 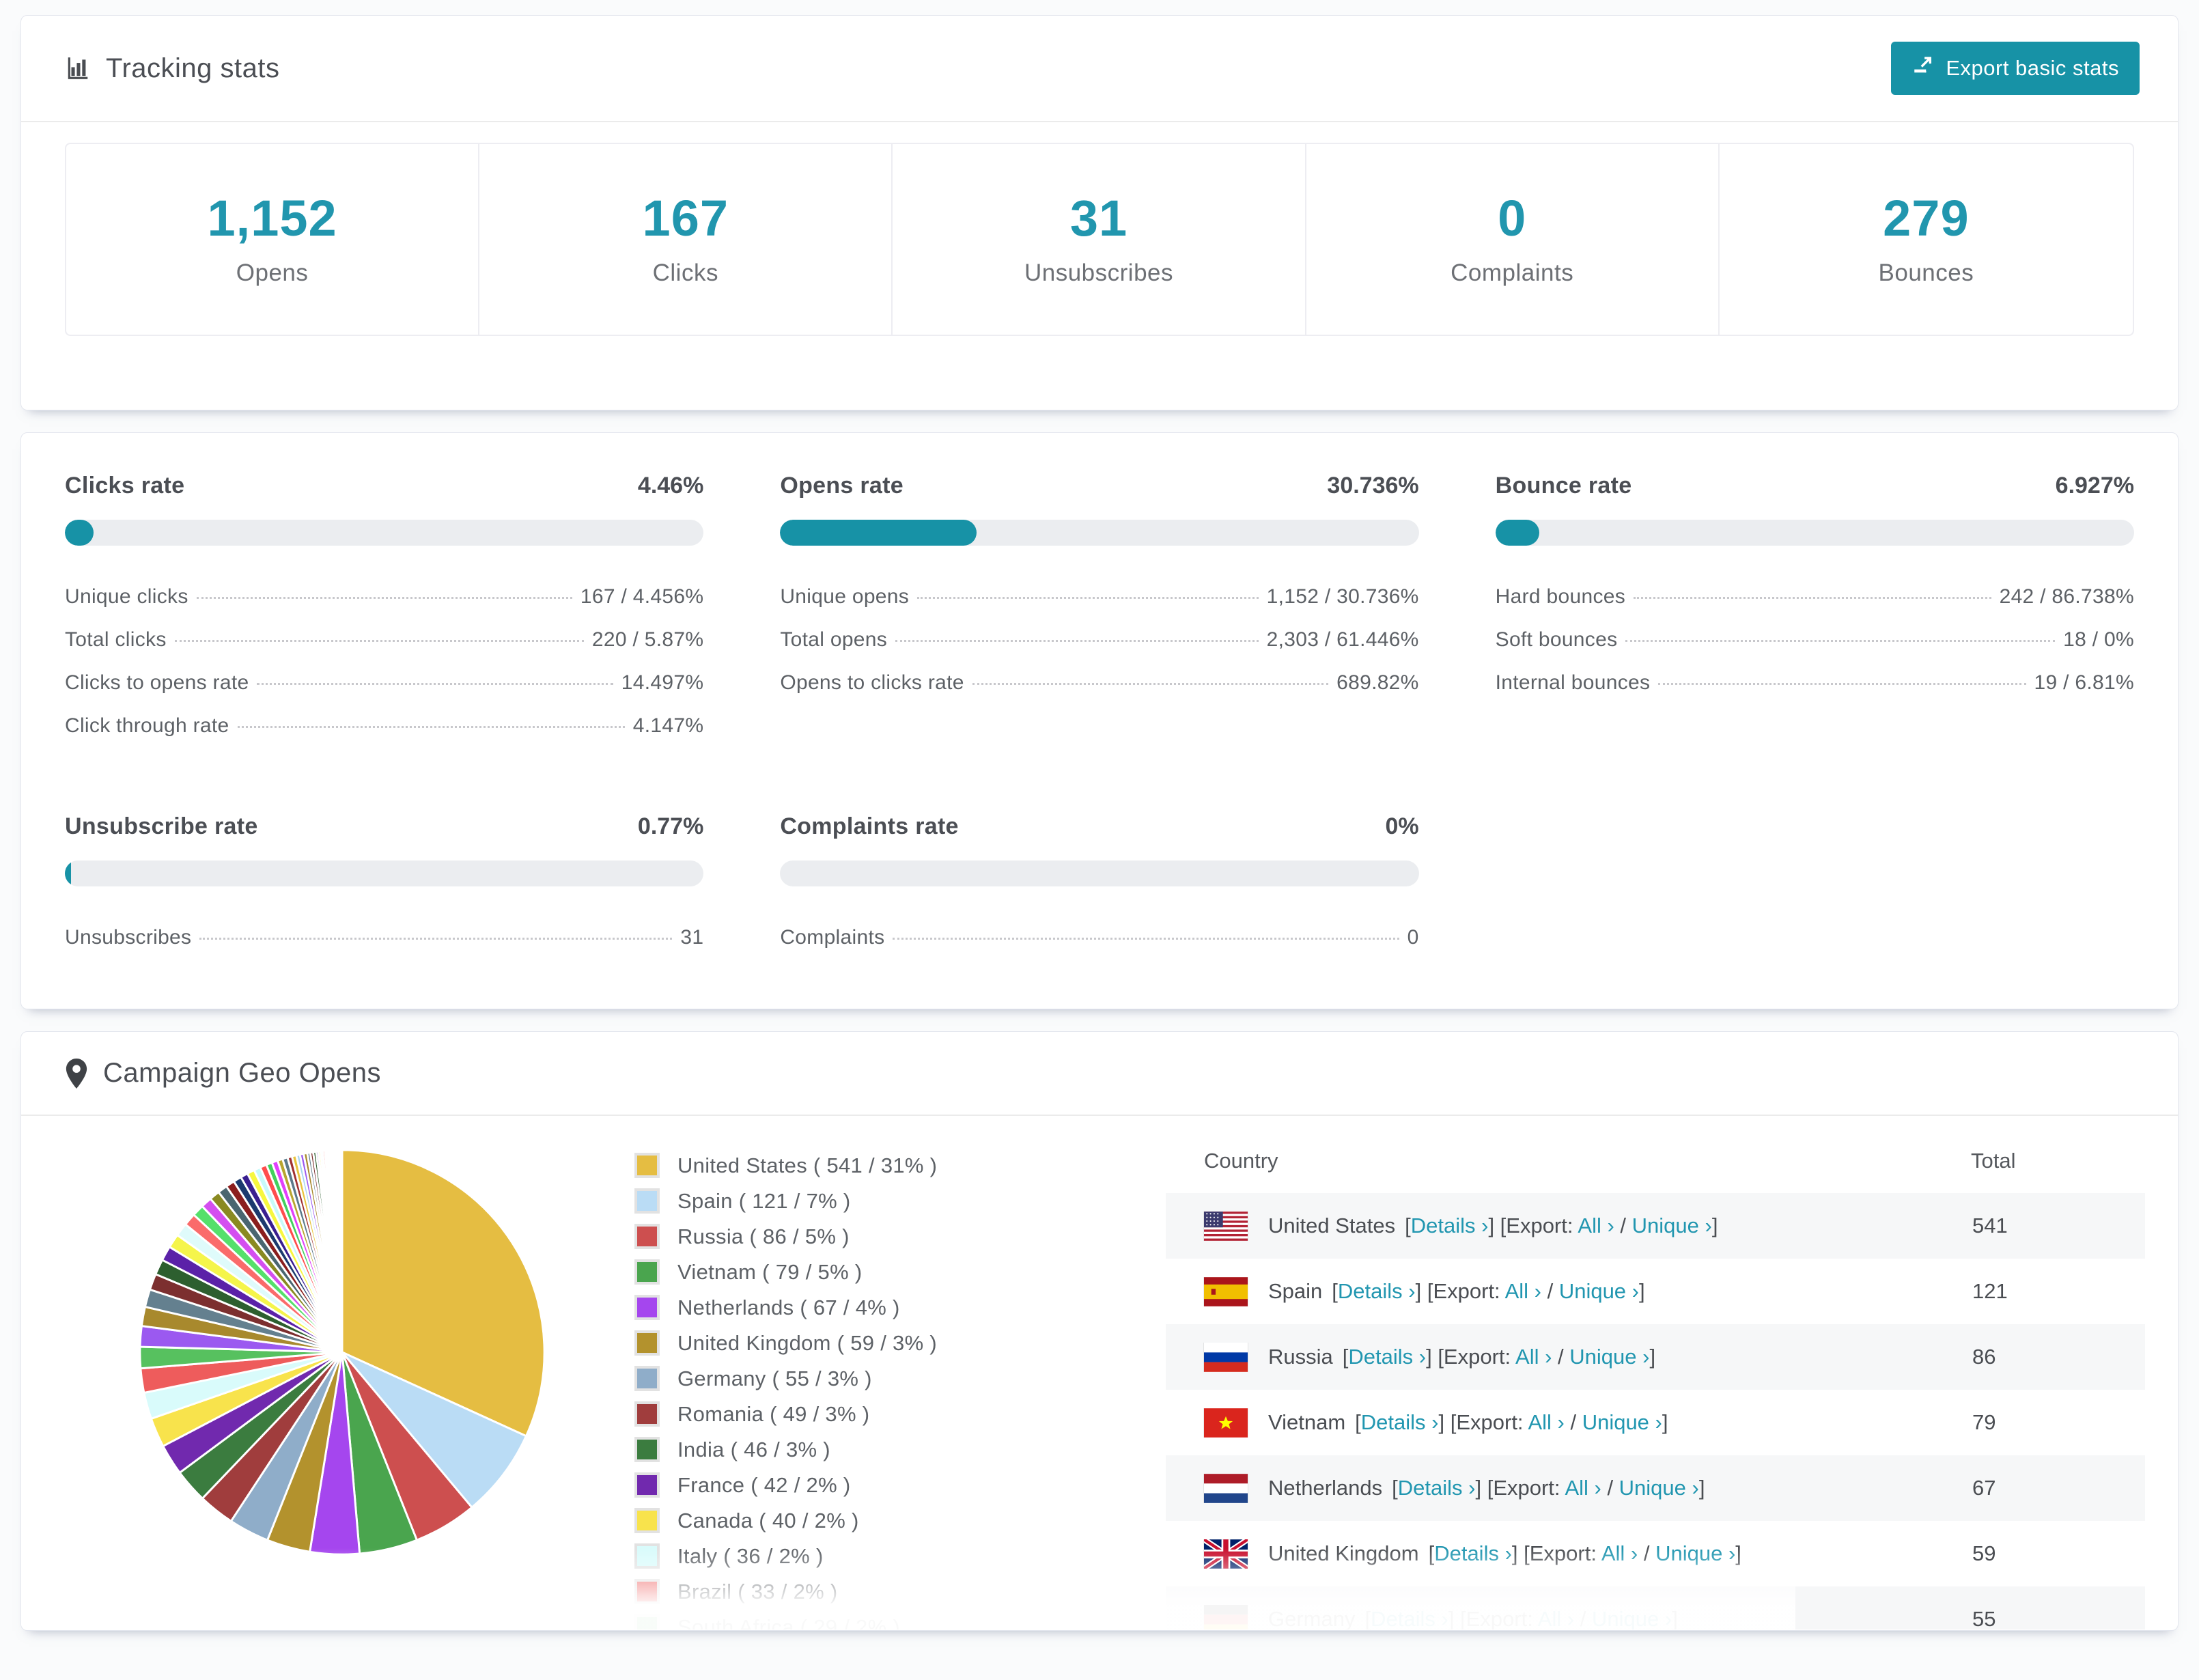 I want to click on country-name: Germany, so click(x=1312, y=1618).